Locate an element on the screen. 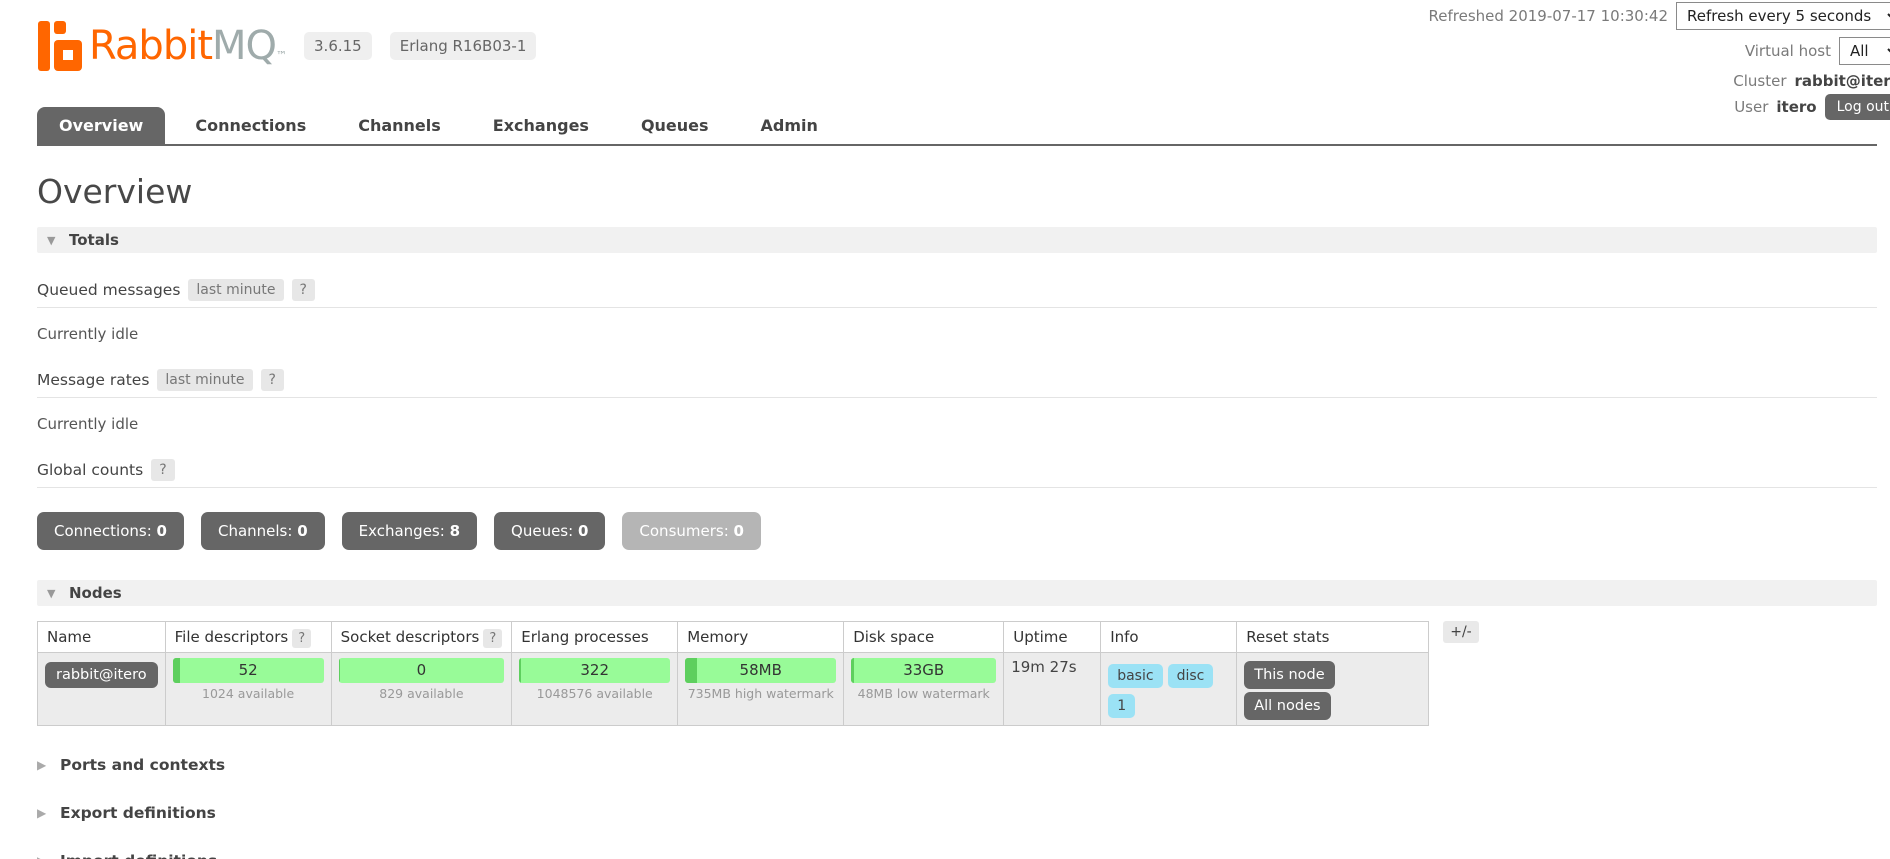 This screenshot has height=859, width=1890. tab-overview: Overview is located at coordinates (101, 125).